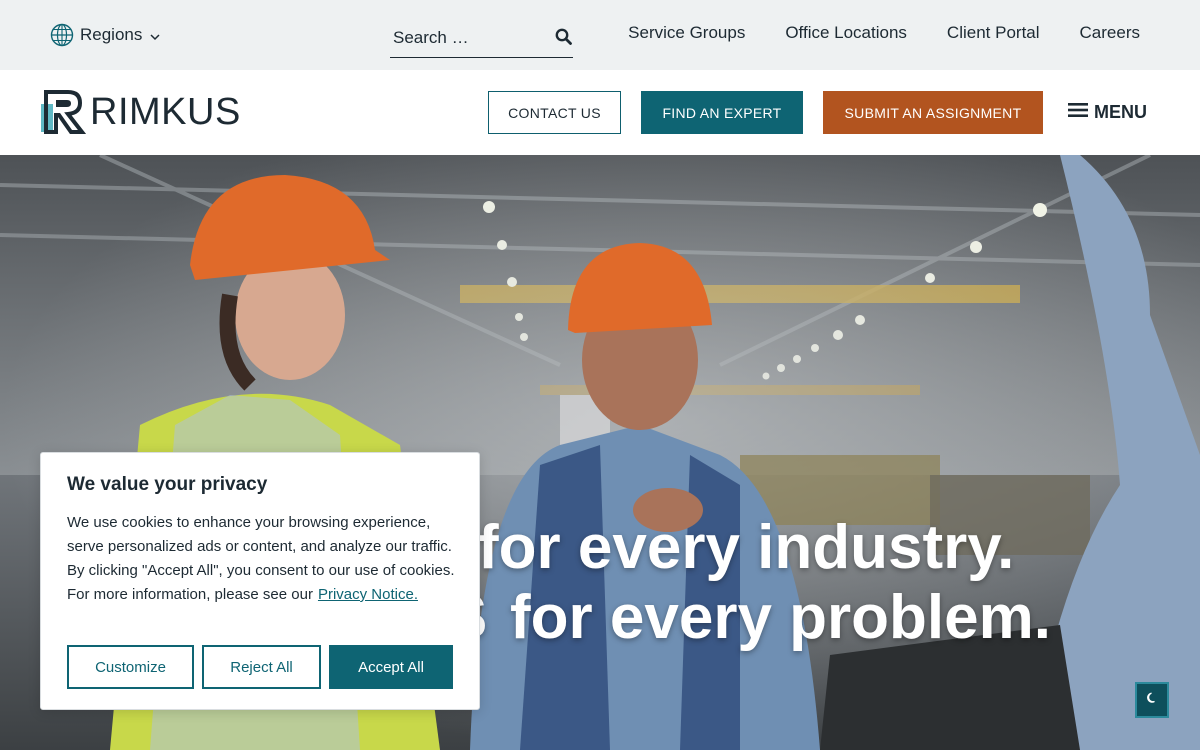 The height and width of the screenshot is (750, 1200). I want to click on chevron-down-icon, so click(155, 37).